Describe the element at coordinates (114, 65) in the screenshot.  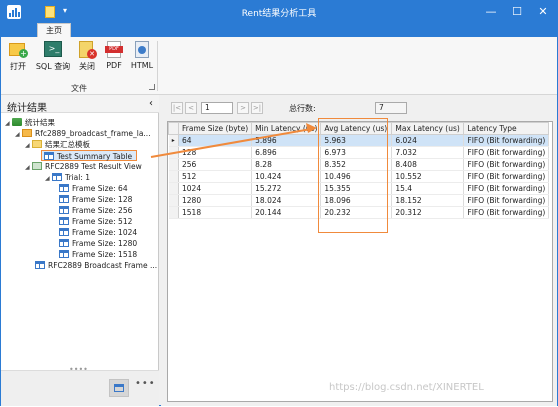
I see `pdf-label: PDF` at that location.